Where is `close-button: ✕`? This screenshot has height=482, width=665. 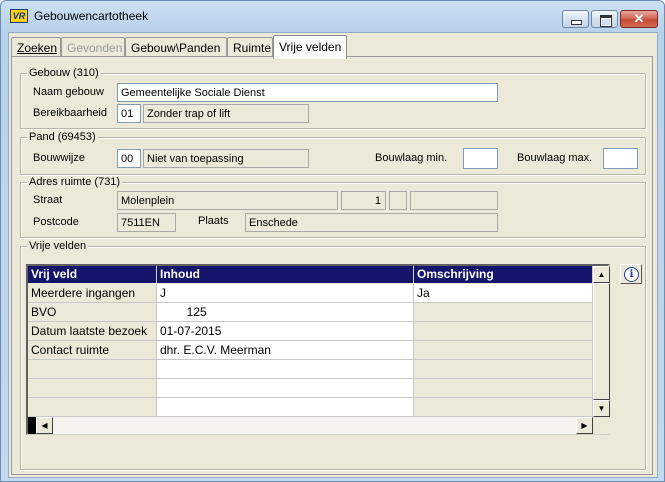
close-button: ✕ is located at coordinates (639, 19).